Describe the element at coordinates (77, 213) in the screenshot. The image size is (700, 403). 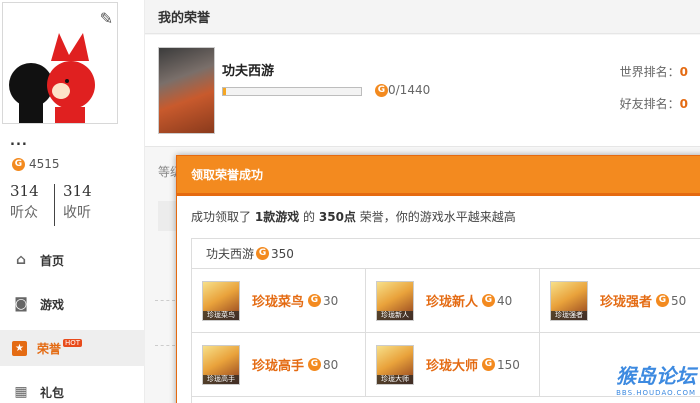
I see `following-label: 收听` at that location.